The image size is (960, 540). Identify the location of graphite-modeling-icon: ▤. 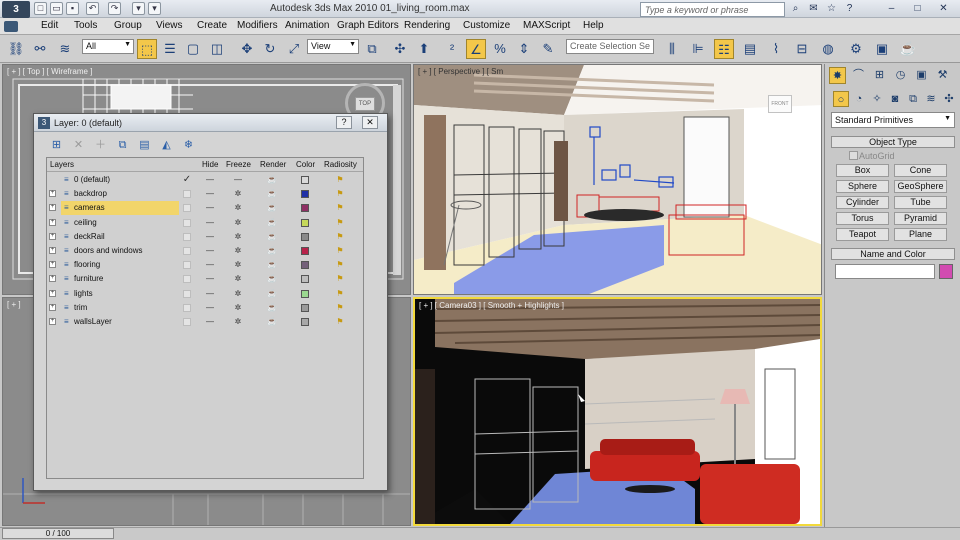
(750, 49).